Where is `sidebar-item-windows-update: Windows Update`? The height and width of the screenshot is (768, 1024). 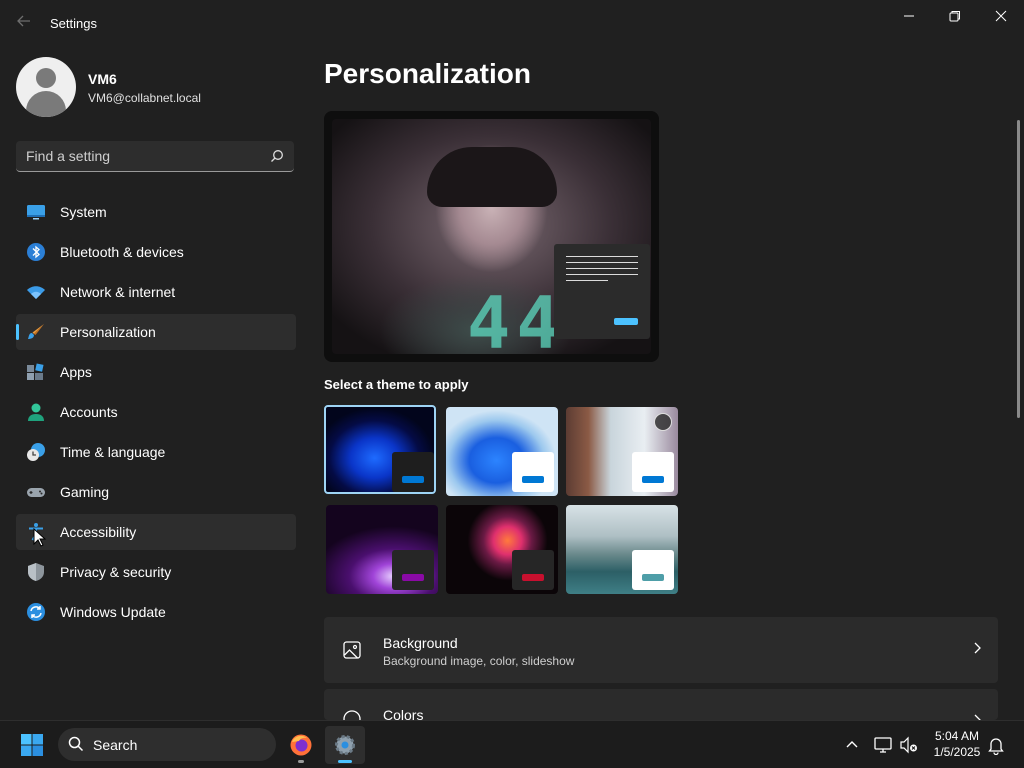 sidebar-item-windows-update: Windows Update is located at coordinates (156, 612).